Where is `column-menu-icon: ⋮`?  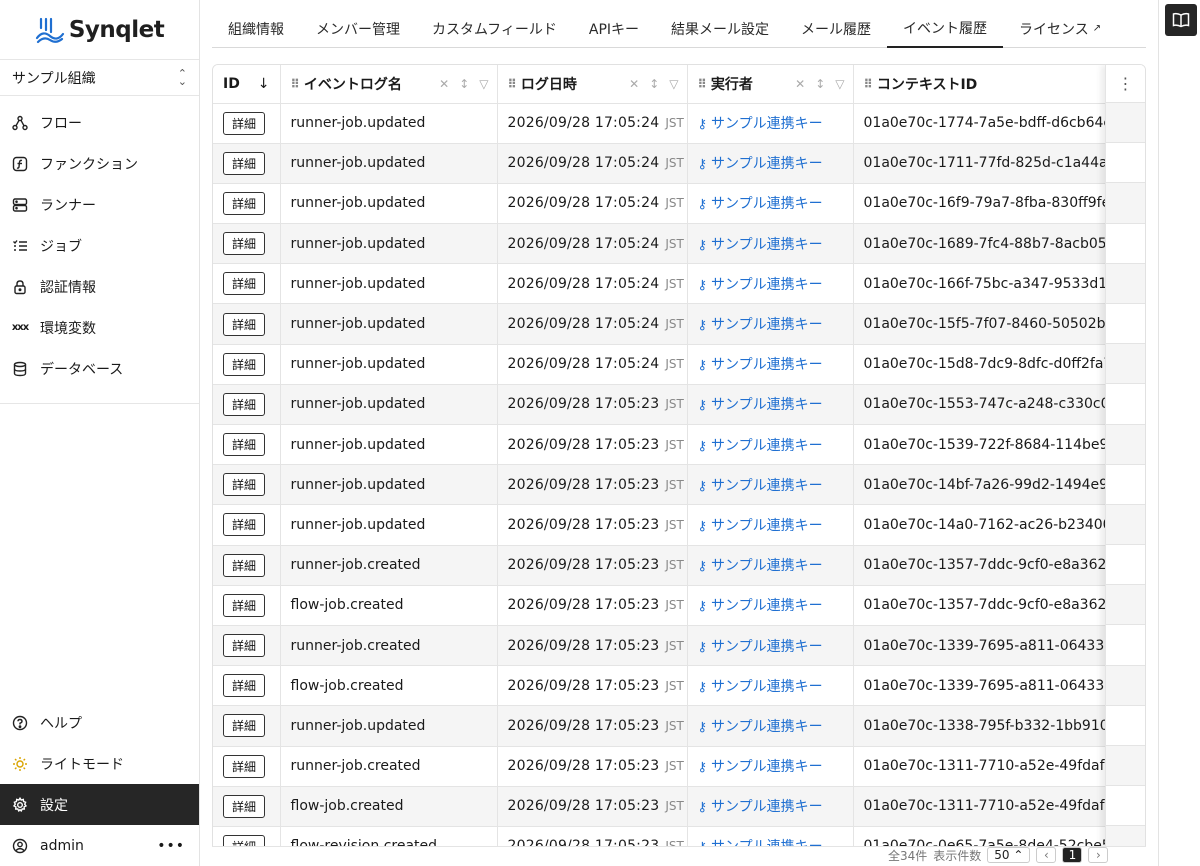 column-menu-icon: ⋮ is located at coordinates (1125, 84).